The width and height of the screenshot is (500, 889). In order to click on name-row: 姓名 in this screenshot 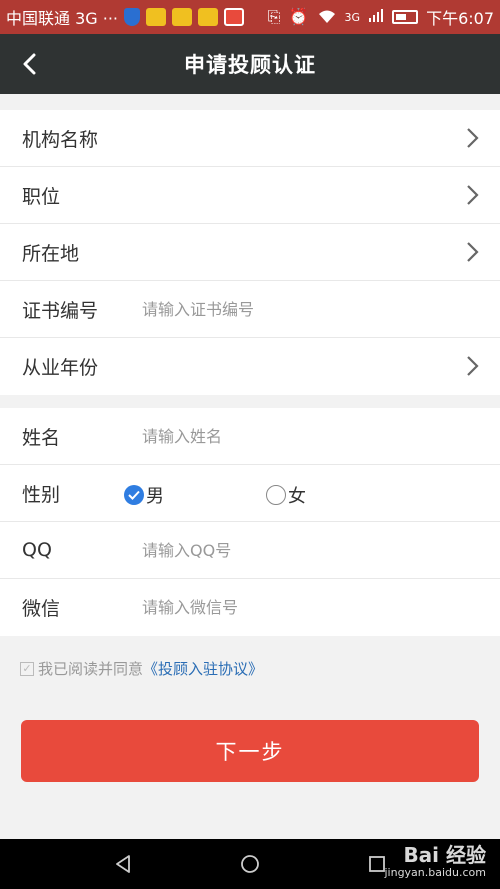, I will do `click(250, 436)`.